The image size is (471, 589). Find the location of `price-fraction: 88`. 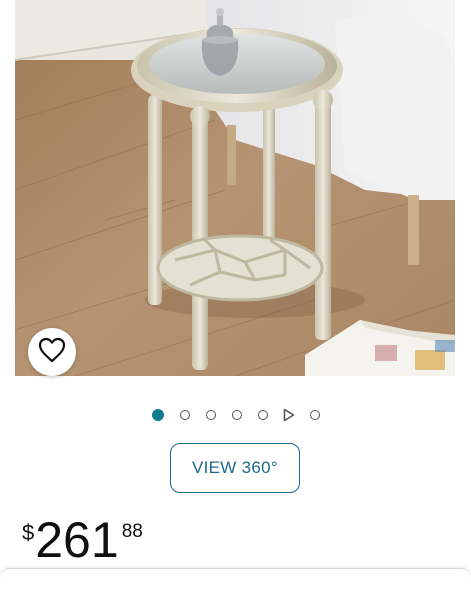

price-fraction: 88 is located at coordinates (132, 531).